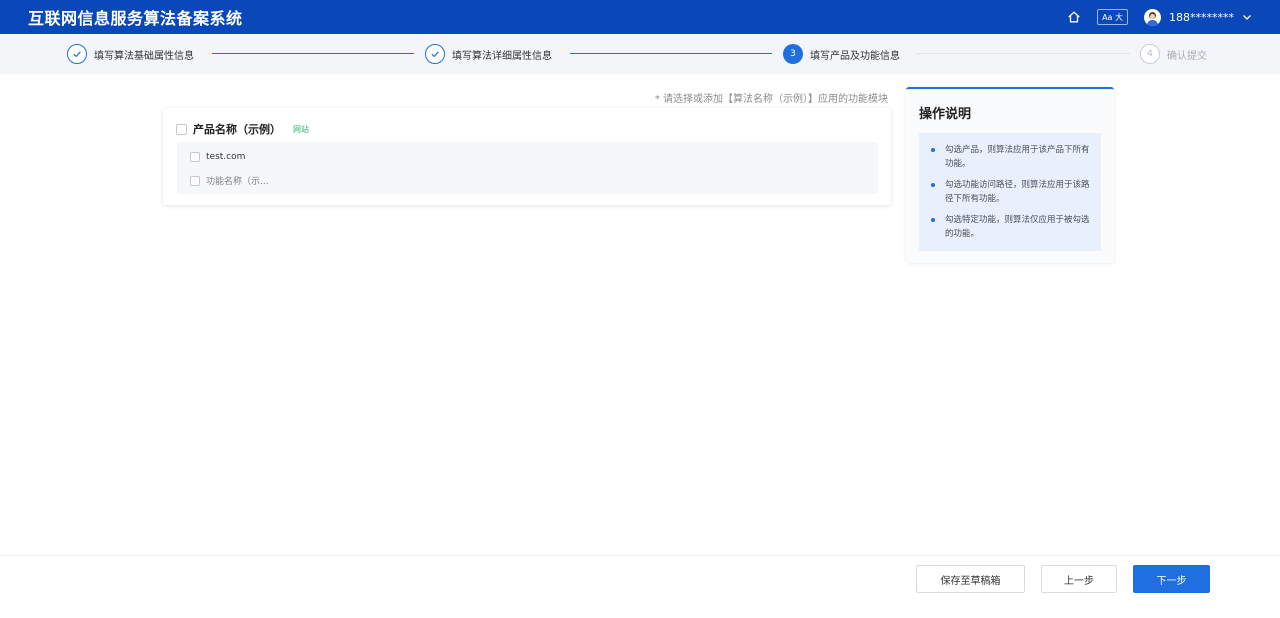 Image resolution: width=1280 pixels, height=618 pixels. I want to click on top-header: 互联网信息服务算法备案系统 Aa 大 188********, so click(640, 17).